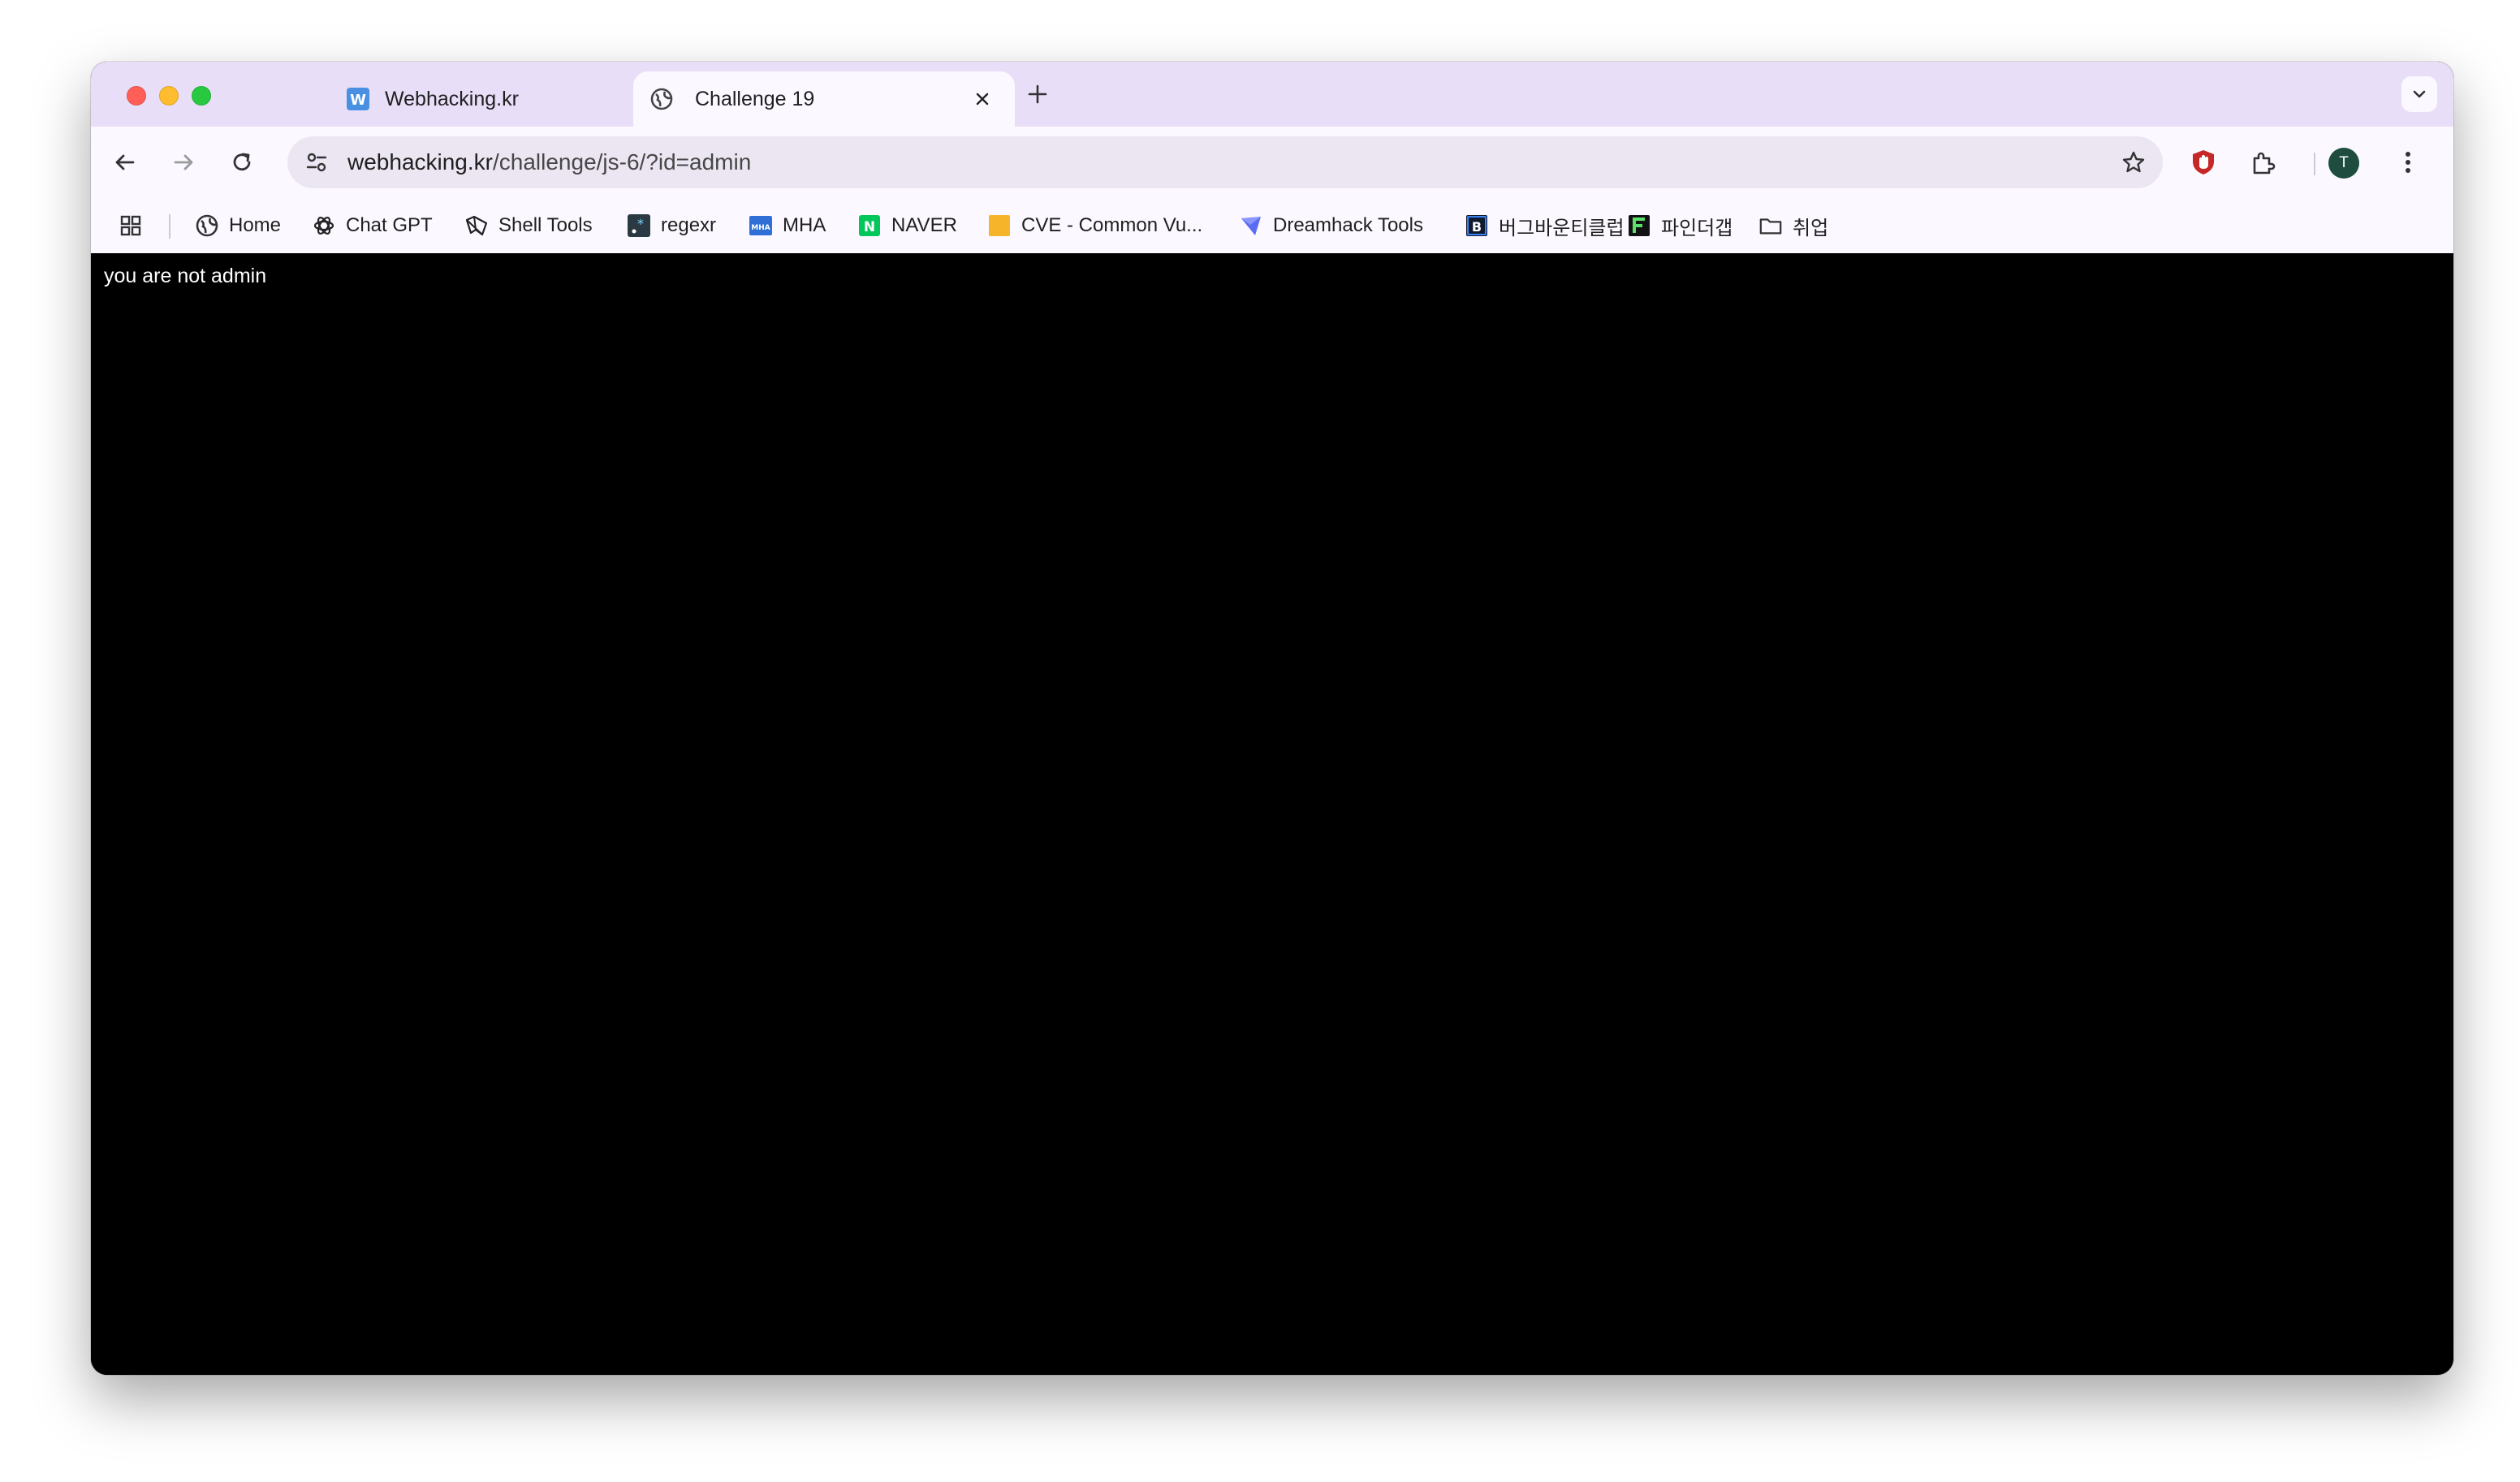  What do you see at coordinates (982, 99) in the screenshot?
I see `close-tab-icon` at bounding box center [982, 99].